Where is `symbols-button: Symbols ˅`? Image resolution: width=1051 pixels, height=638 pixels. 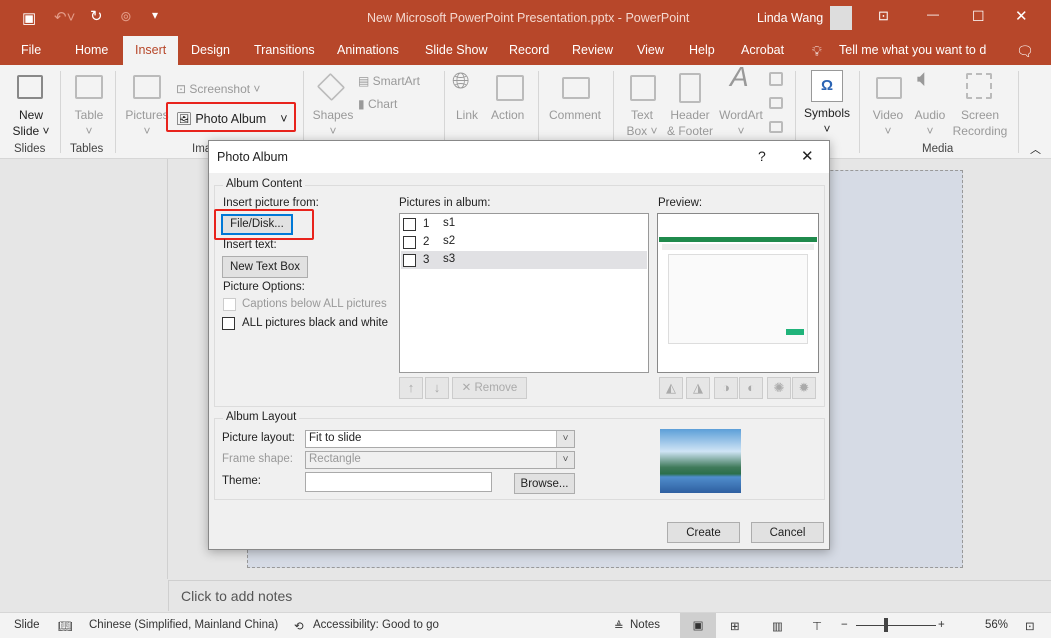 symbols-button: Symbols ˅ is located at coordinates (827, 121).